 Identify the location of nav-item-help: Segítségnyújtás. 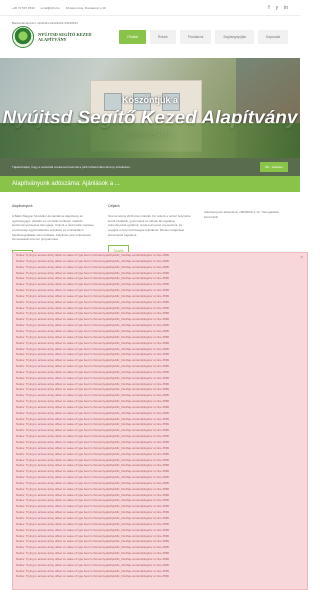
(234, 37).